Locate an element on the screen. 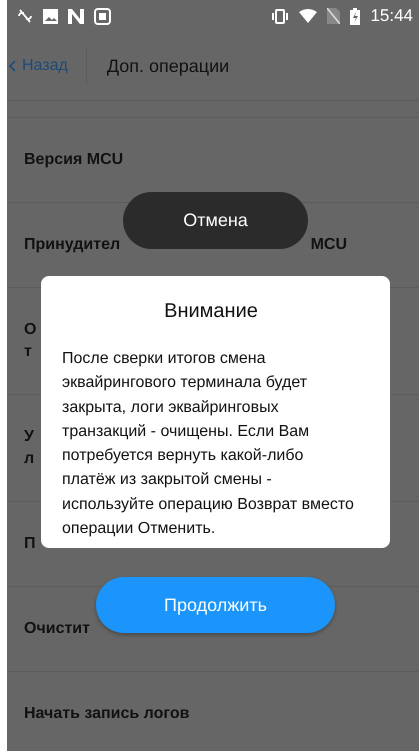 The image size is (419, 751). vibrate-icon is located at coordinates (280, 16).